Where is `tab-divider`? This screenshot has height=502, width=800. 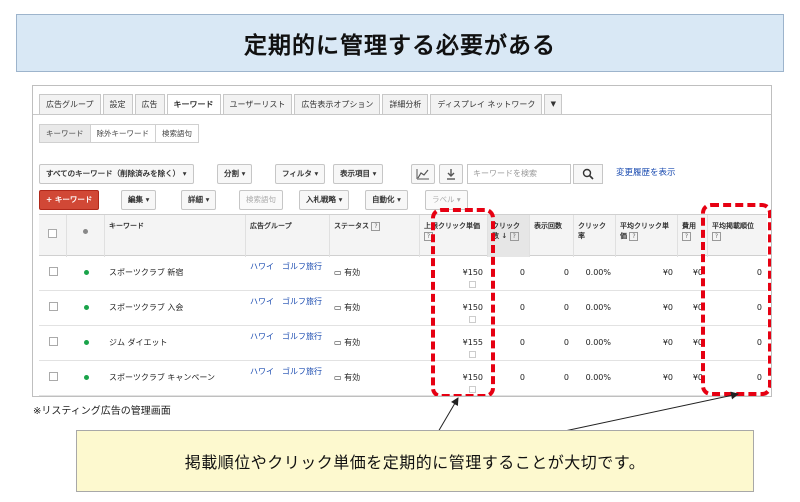 tab-divider is located at coordinates (402, 114).